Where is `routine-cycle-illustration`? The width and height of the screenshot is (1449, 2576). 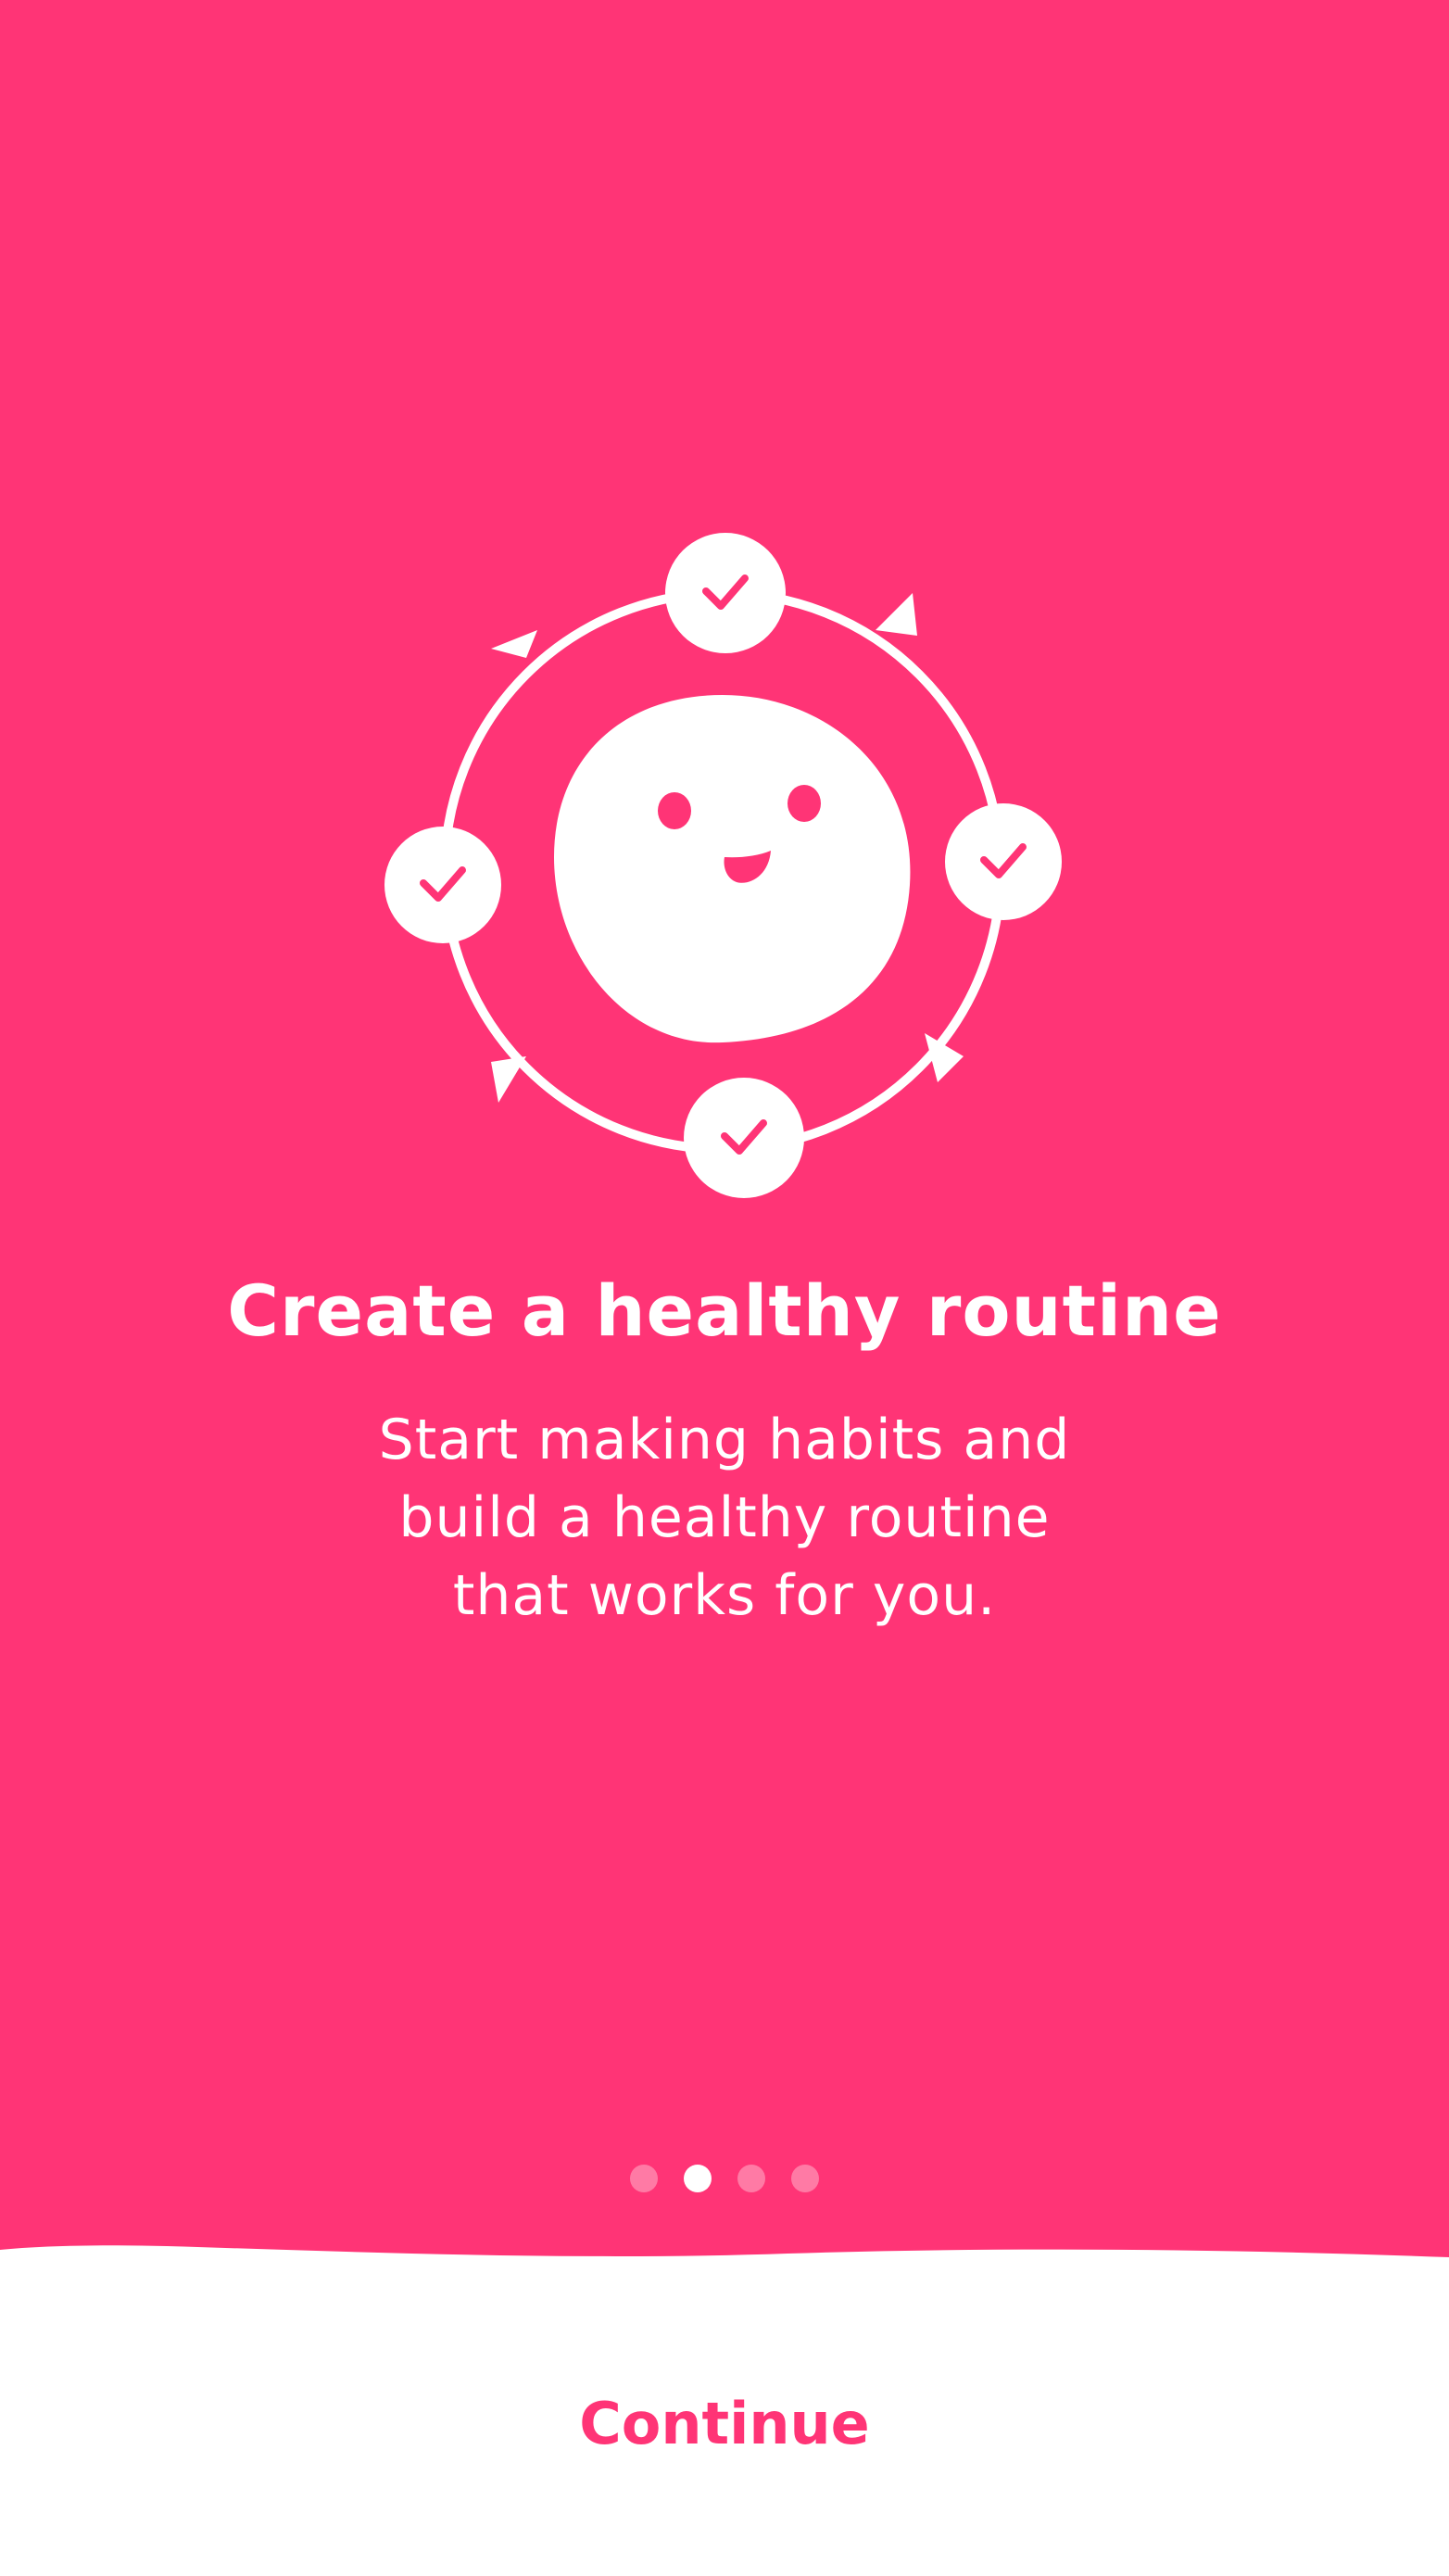 routine-cycle-illustration is located at coordinates (723, 866).